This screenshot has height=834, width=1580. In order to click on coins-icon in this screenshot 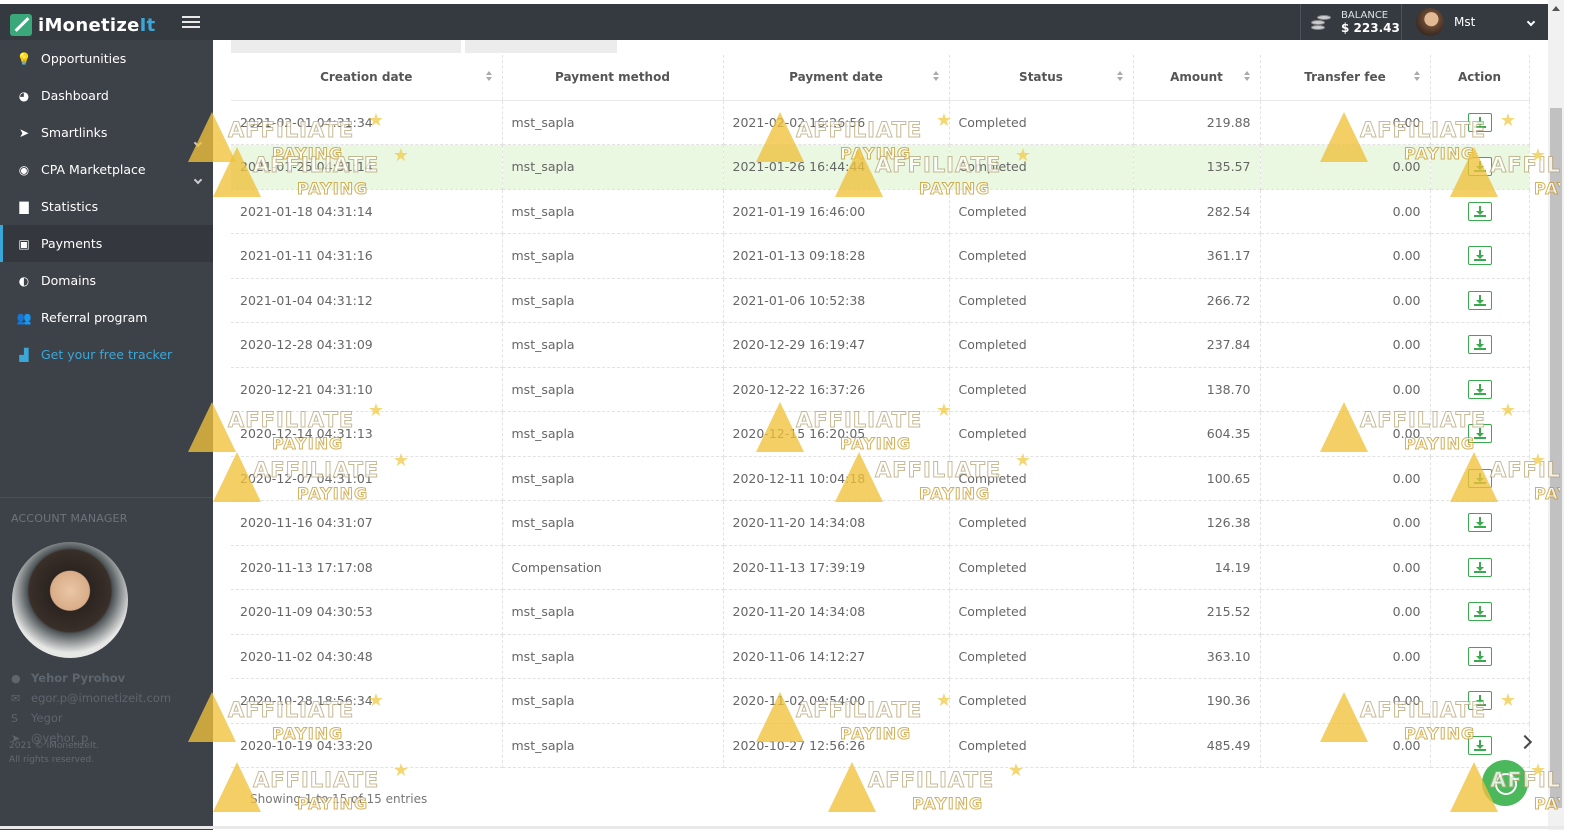, I will do `click(1322, 22)`.